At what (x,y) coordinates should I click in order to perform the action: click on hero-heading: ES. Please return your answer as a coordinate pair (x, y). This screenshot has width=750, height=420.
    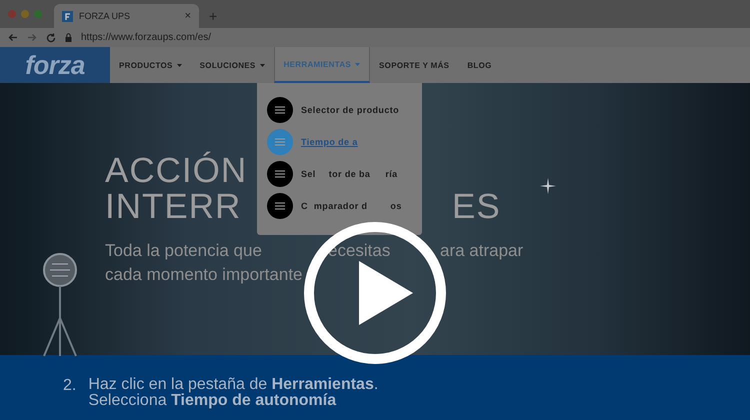
    Looking at the image, I should click on (476, 207).